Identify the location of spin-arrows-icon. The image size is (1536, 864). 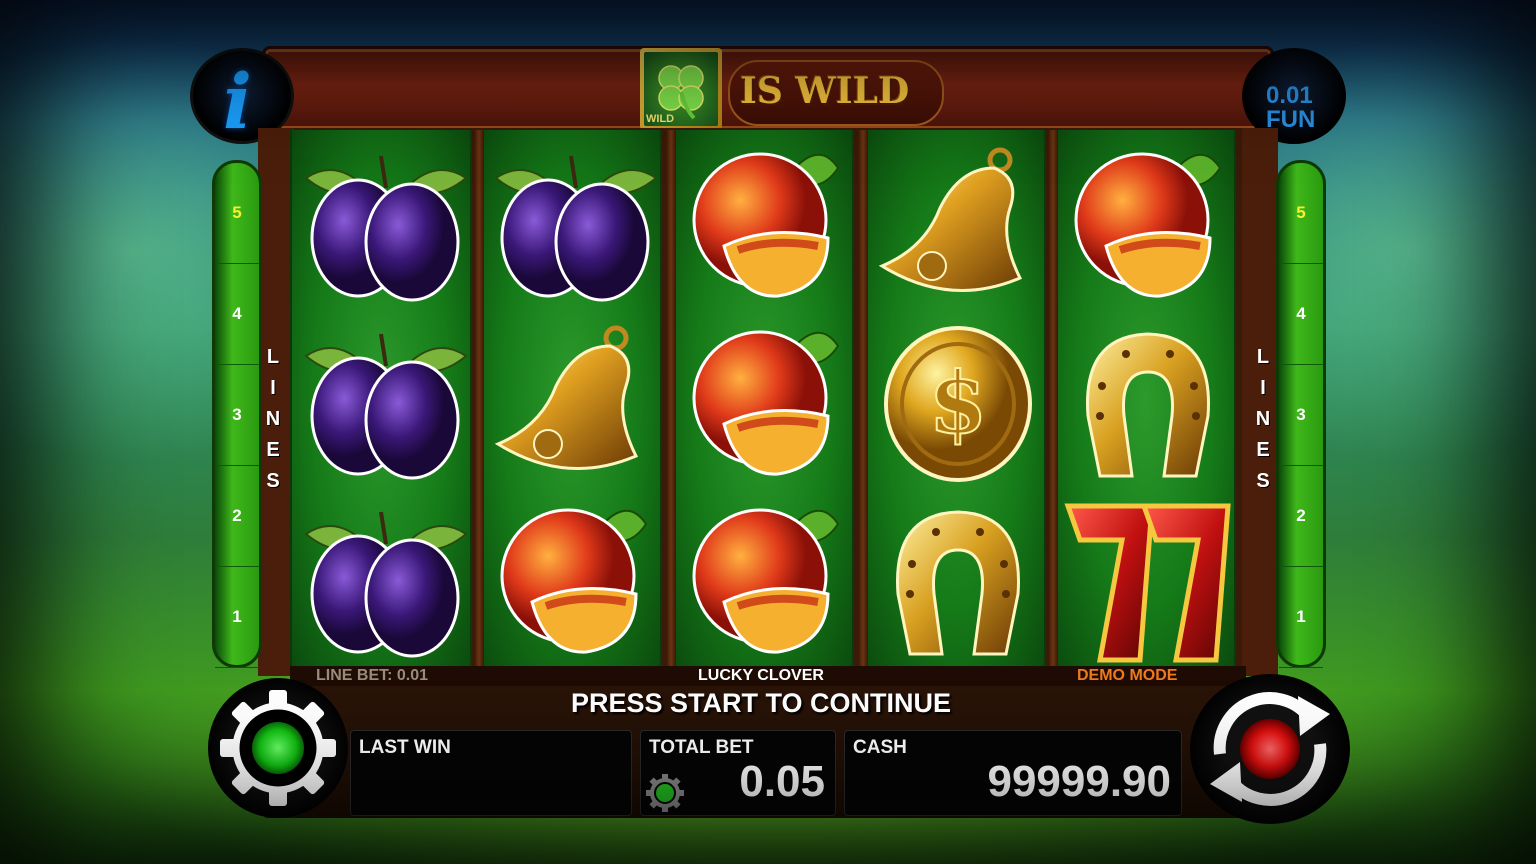
(1270, 749).